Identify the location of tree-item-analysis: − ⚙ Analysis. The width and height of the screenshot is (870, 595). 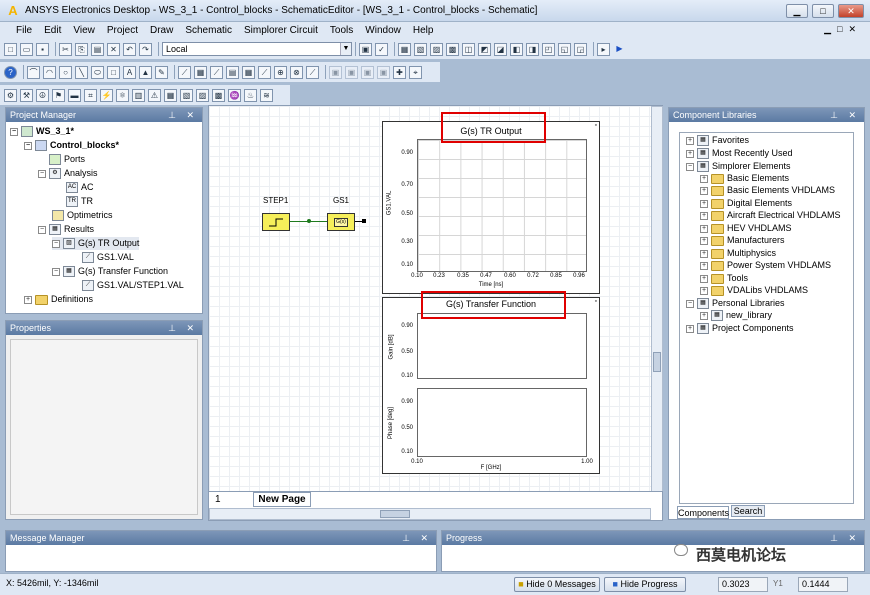
(68, 173).